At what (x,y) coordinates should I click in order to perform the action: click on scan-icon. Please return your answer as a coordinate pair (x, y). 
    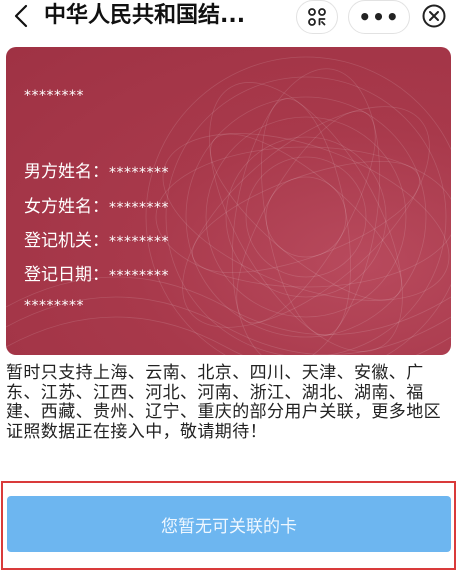
    Looking at the image, I should click on (317, 17).